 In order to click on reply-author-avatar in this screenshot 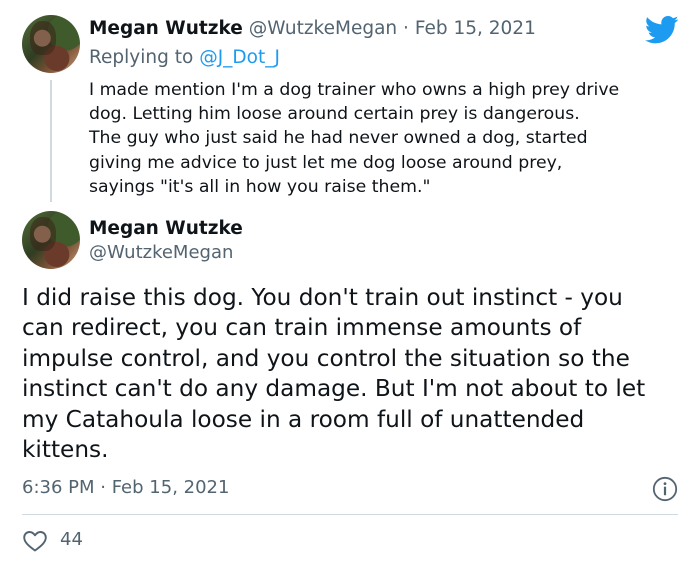, I will do `click(51, 44)`.